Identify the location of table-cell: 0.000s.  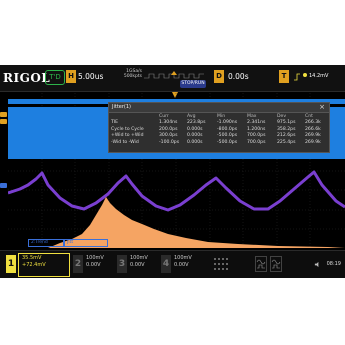
(195, 142).